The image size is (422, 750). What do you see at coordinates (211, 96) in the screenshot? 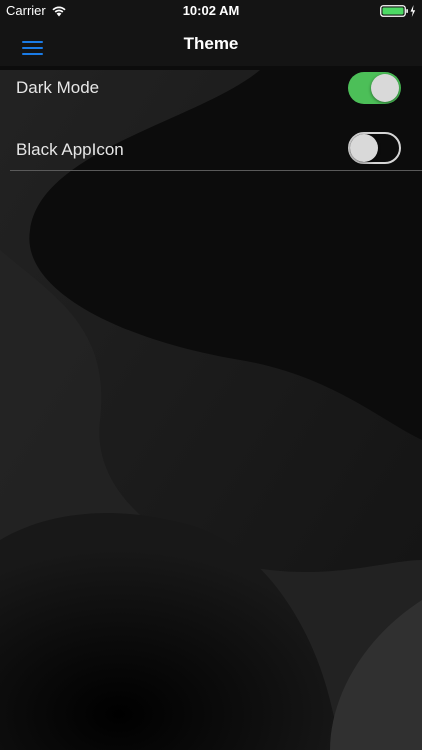
I see `setting-row-dark-mode: Dark Mode` at bounding box center [211, 96].